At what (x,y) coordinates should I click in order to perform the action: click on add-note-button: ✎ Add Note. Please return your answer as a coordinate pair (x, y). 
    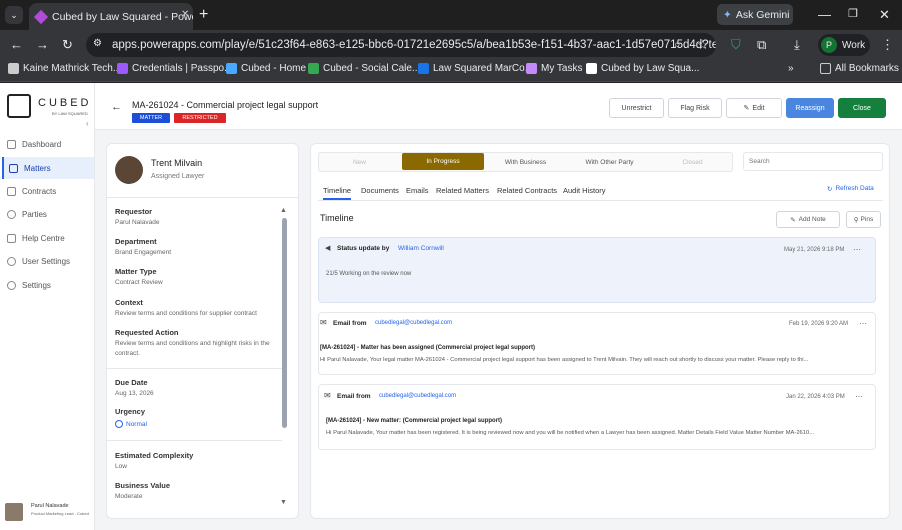
    Looking at the image, I should click on (808, 219).